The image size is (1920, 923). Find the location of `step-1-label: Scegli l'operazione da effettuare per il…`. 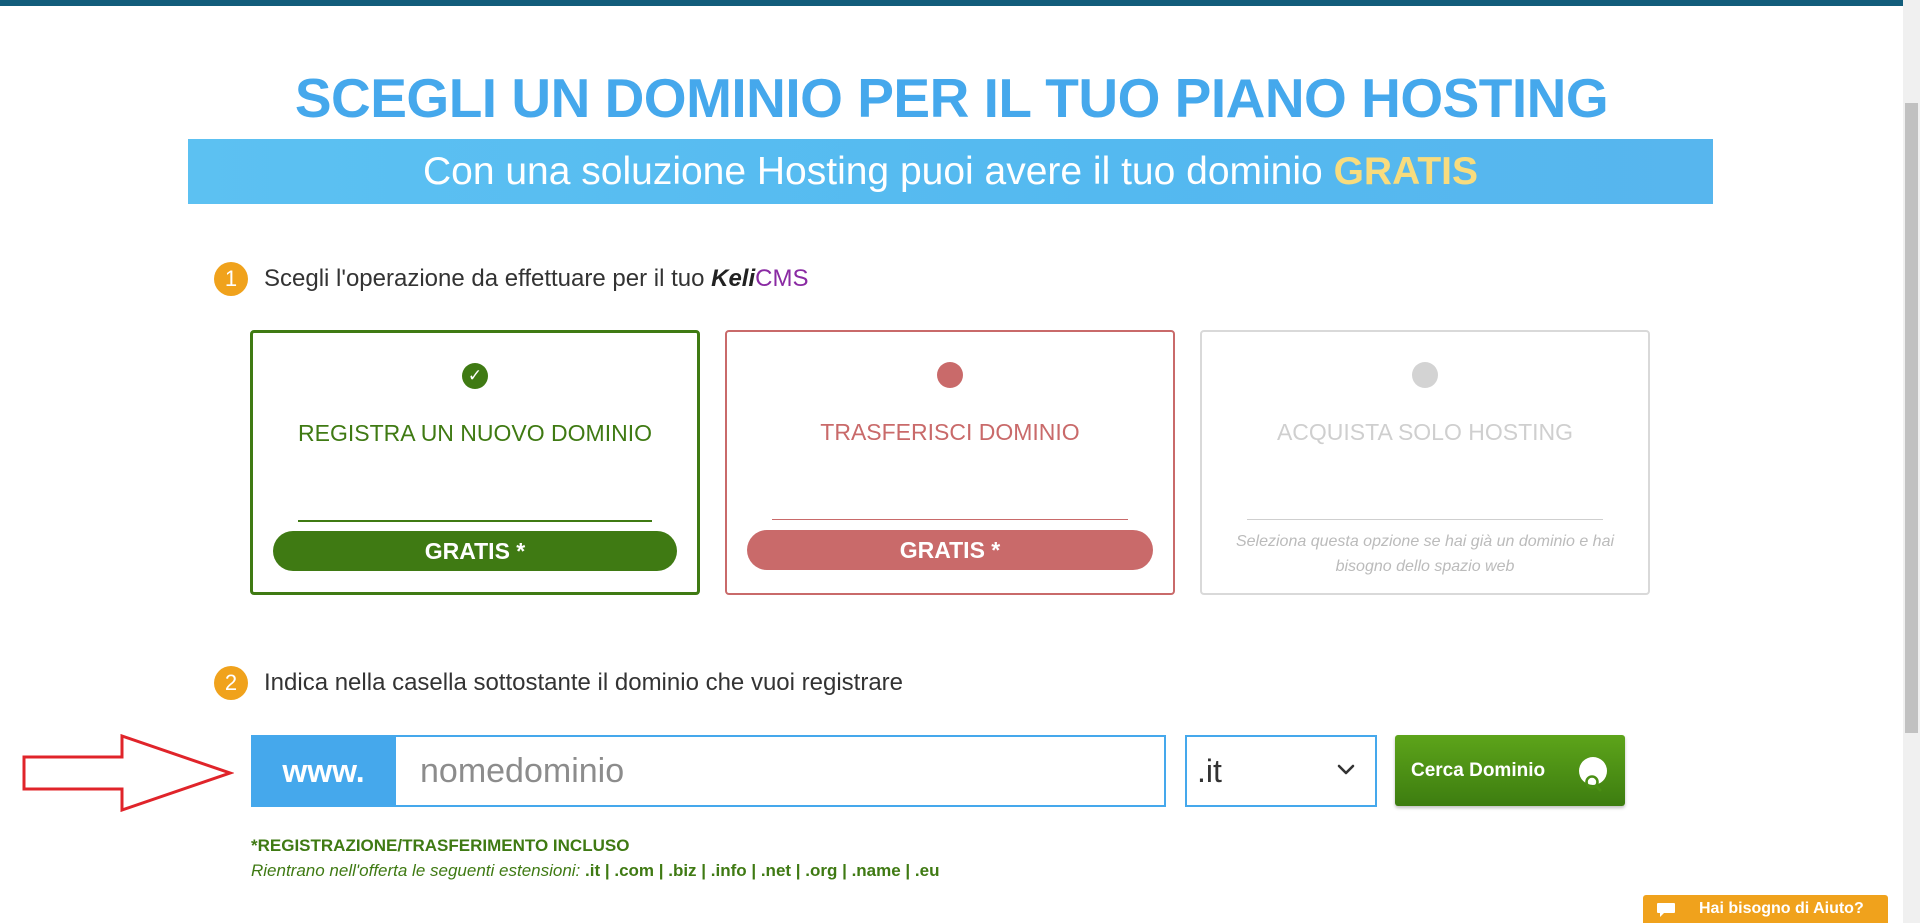

step-1-label: Scegli l'operazione da effettuare per il… is located at coordinates (536, 279).